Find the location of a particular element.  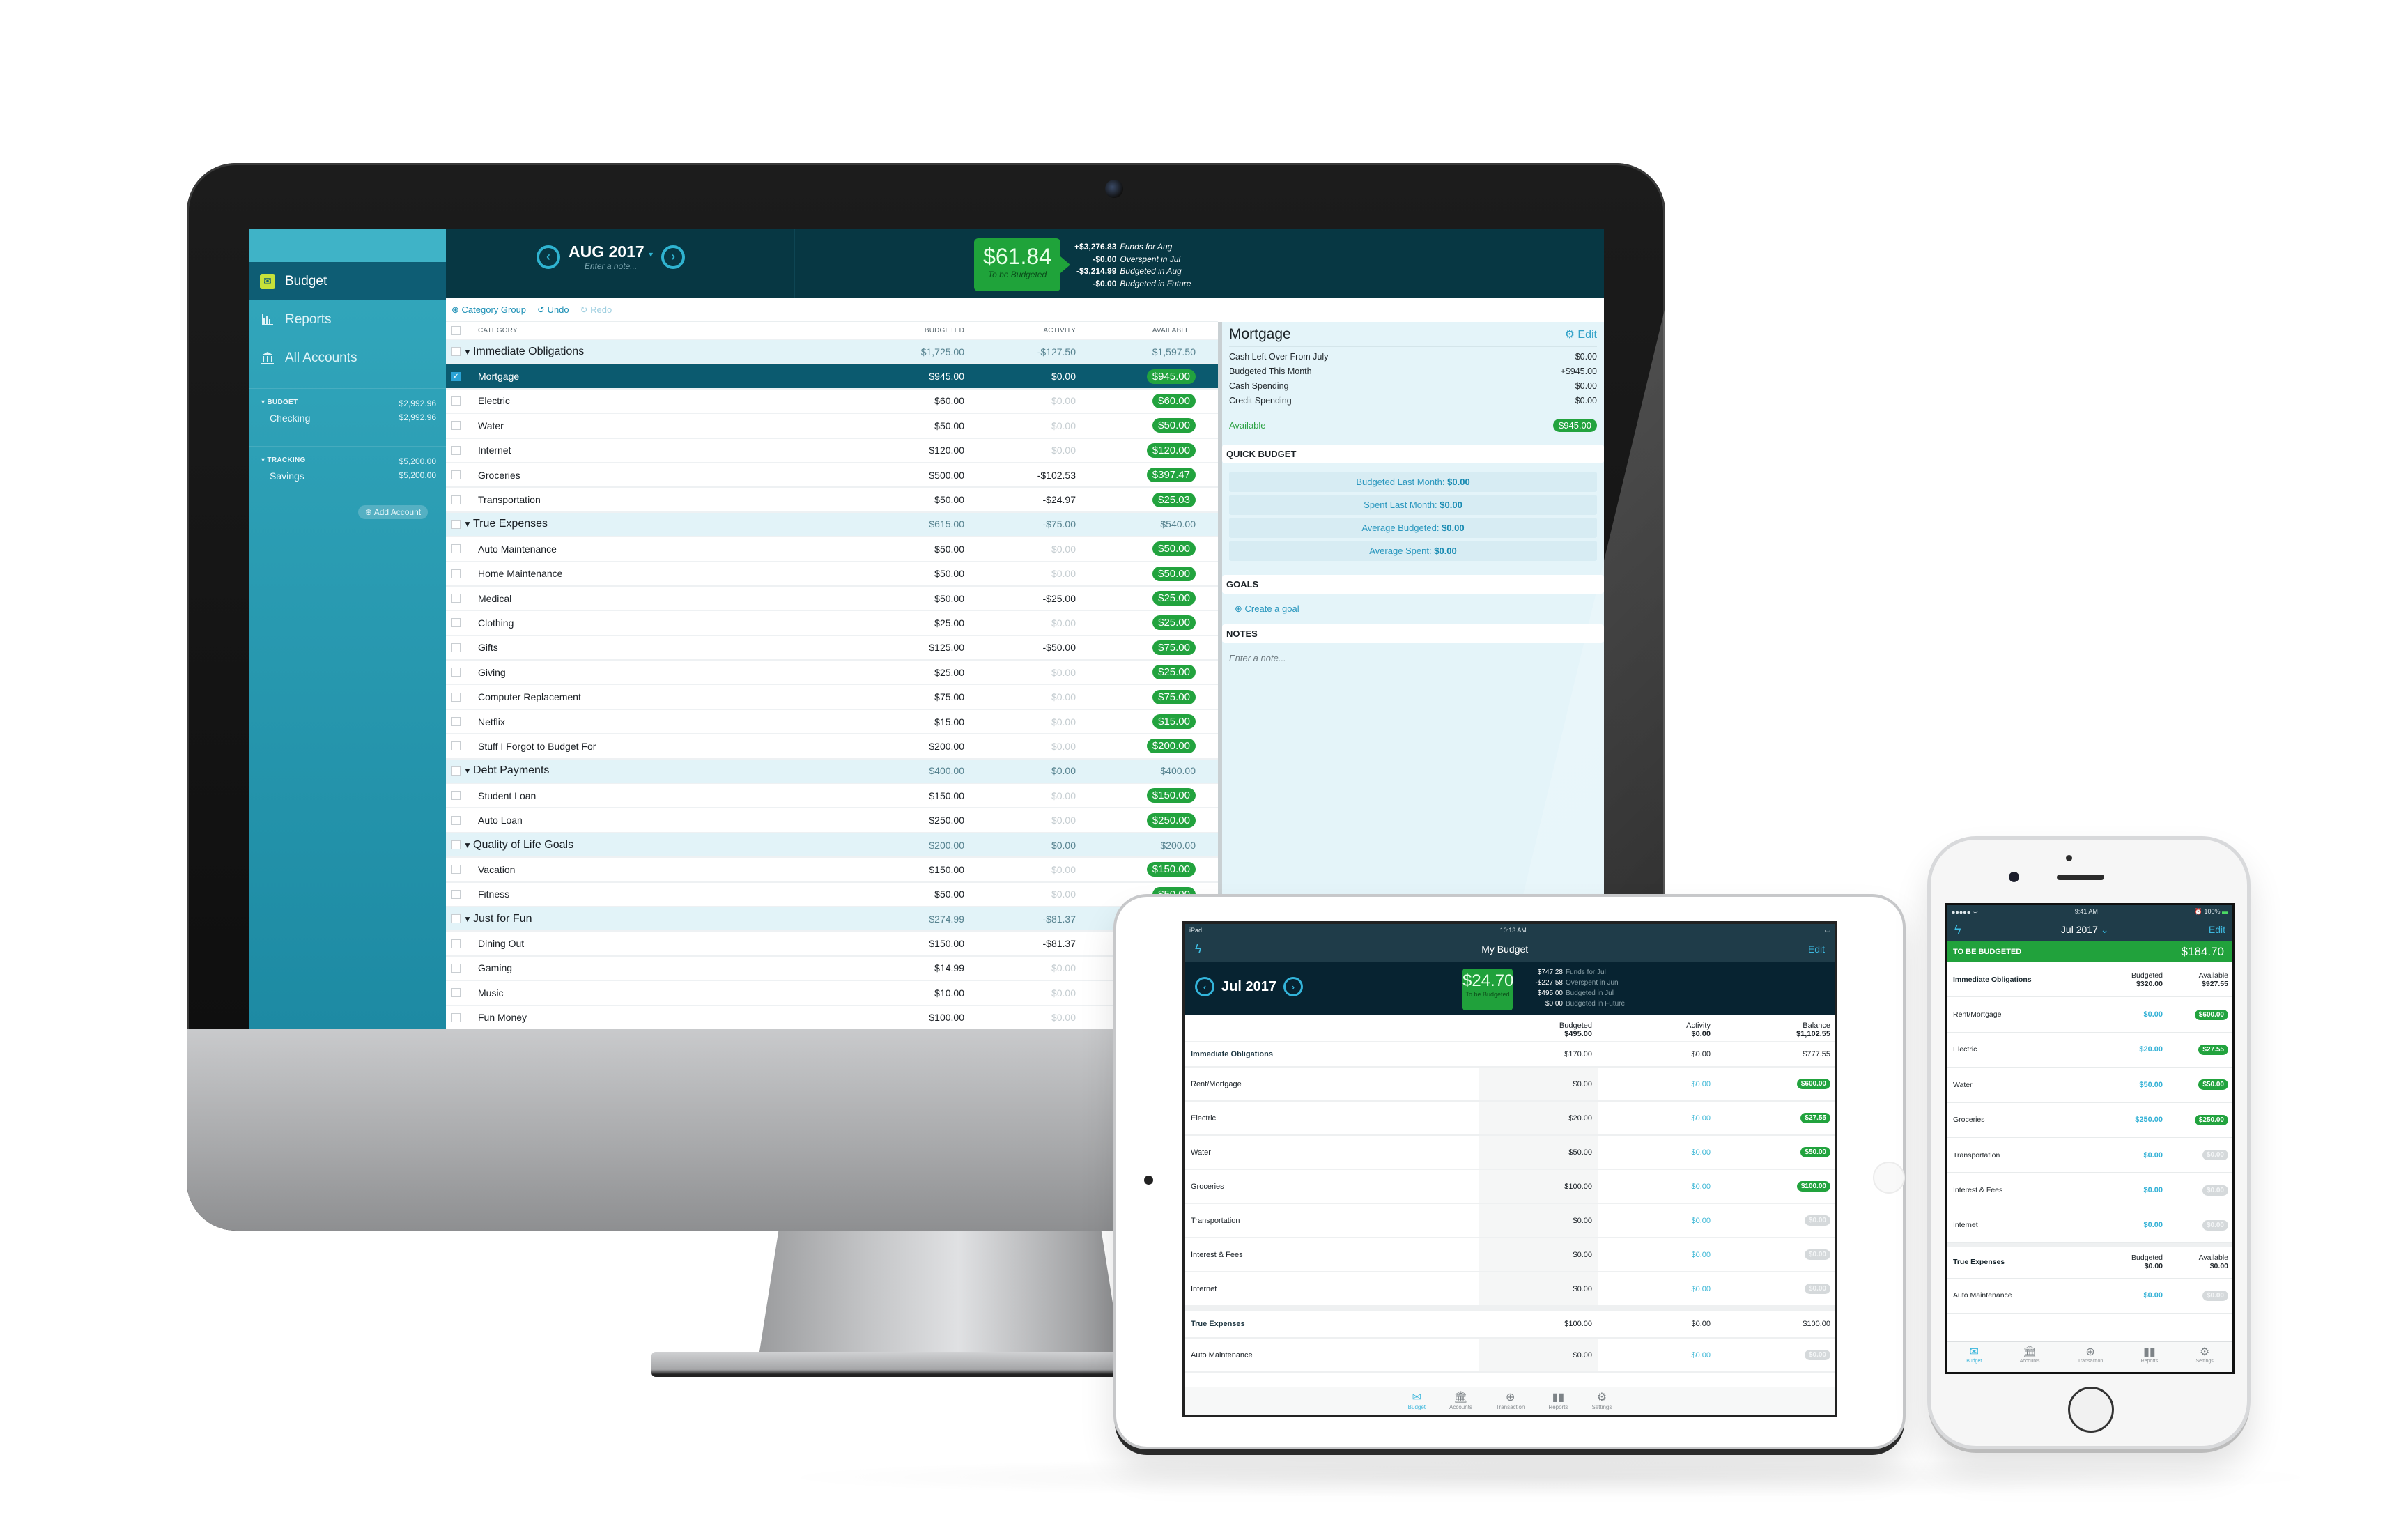

collapse-caret-icon: ▼ is located at coordinates (466, 352).